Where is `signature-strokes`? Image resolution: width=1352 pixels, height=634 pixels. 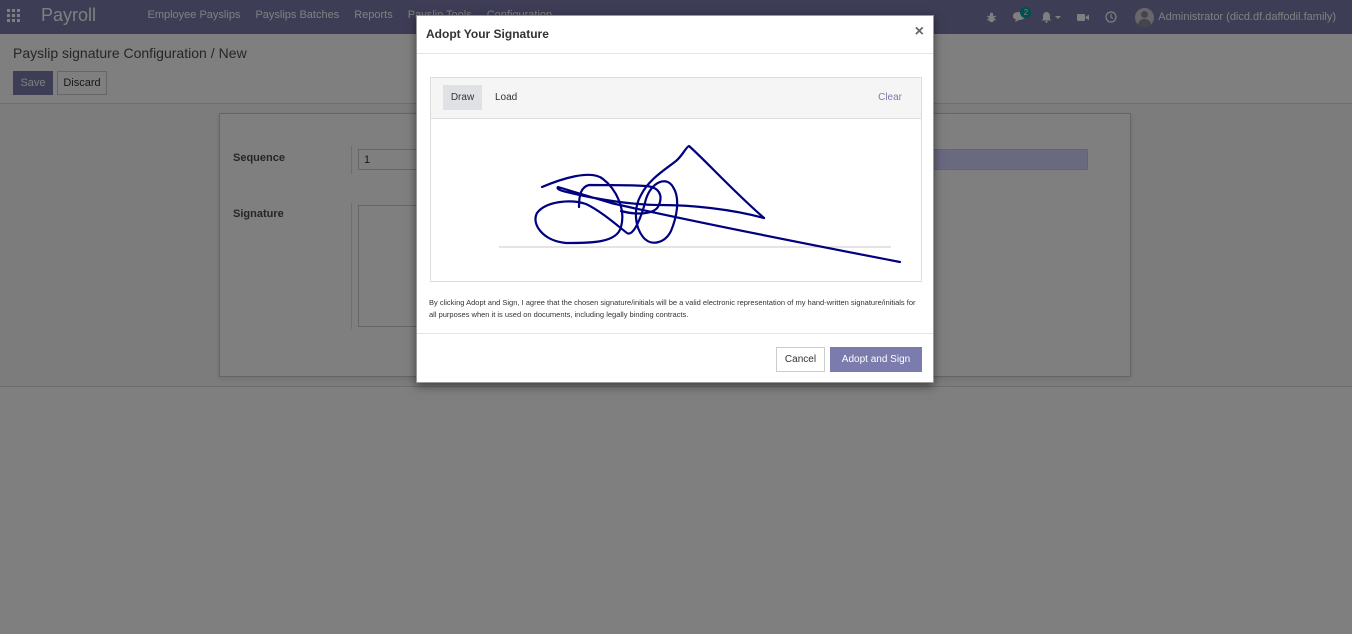
signature-strokes is located at coordinates (718, 204).